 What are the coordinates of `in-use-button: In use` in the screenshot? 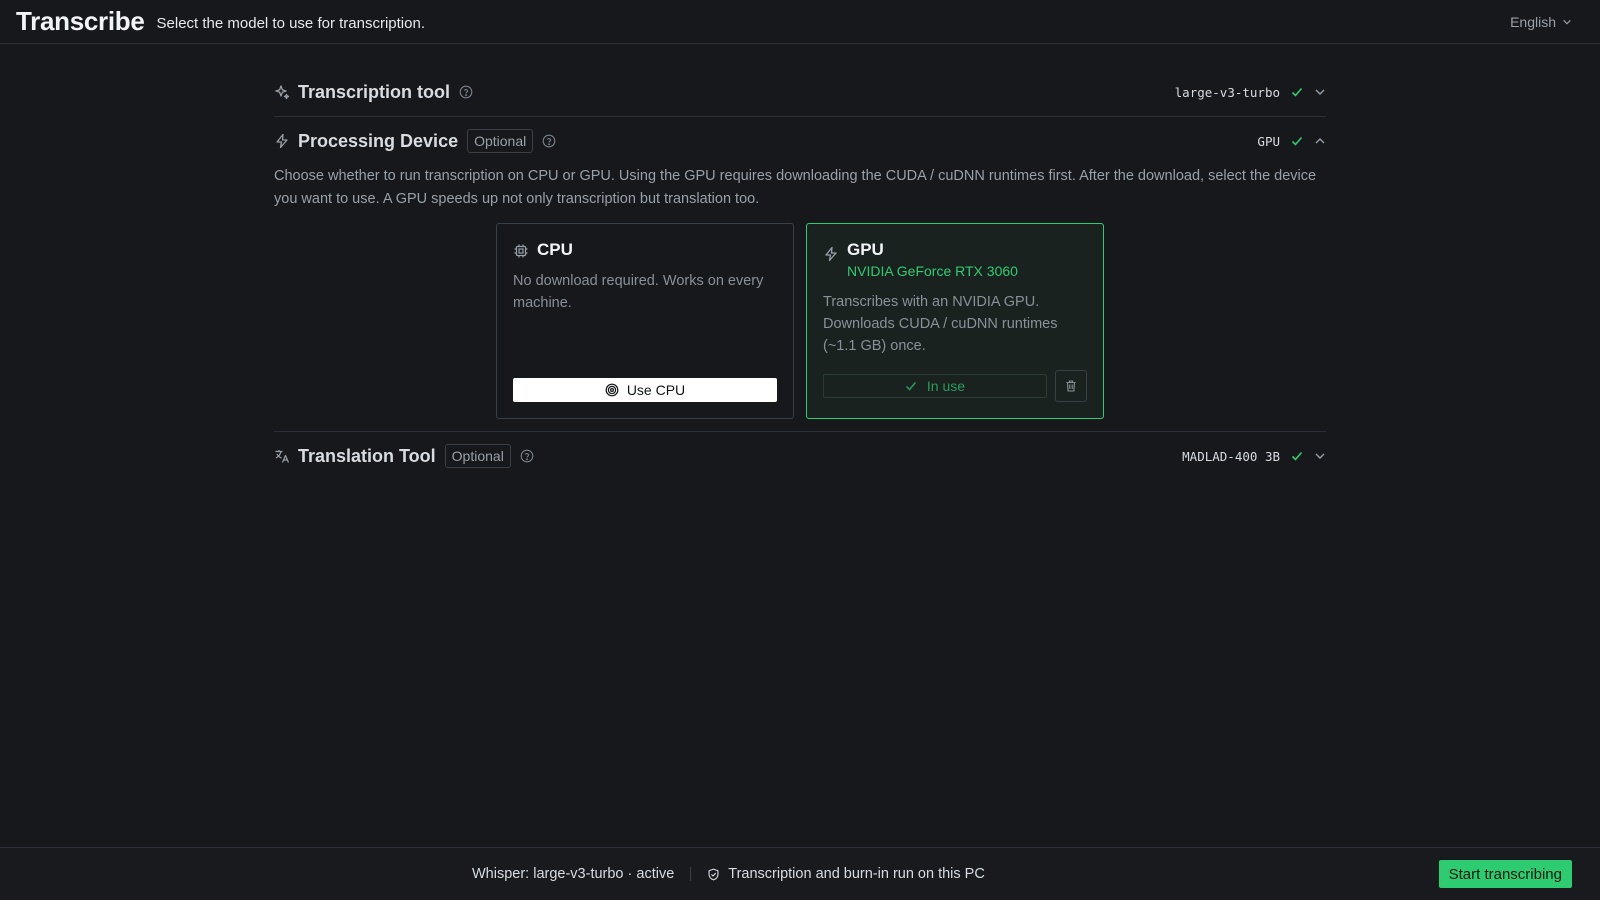 It's located at (935, 386).